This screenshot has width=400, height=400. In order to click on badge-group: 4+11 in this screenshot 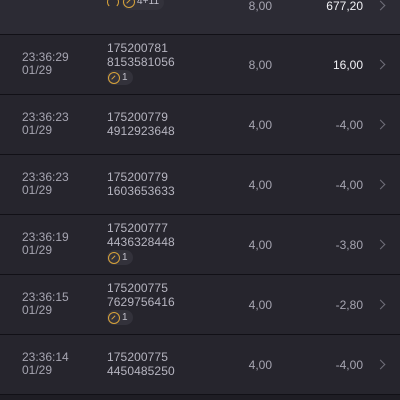, I will do `click(141, 5)`.